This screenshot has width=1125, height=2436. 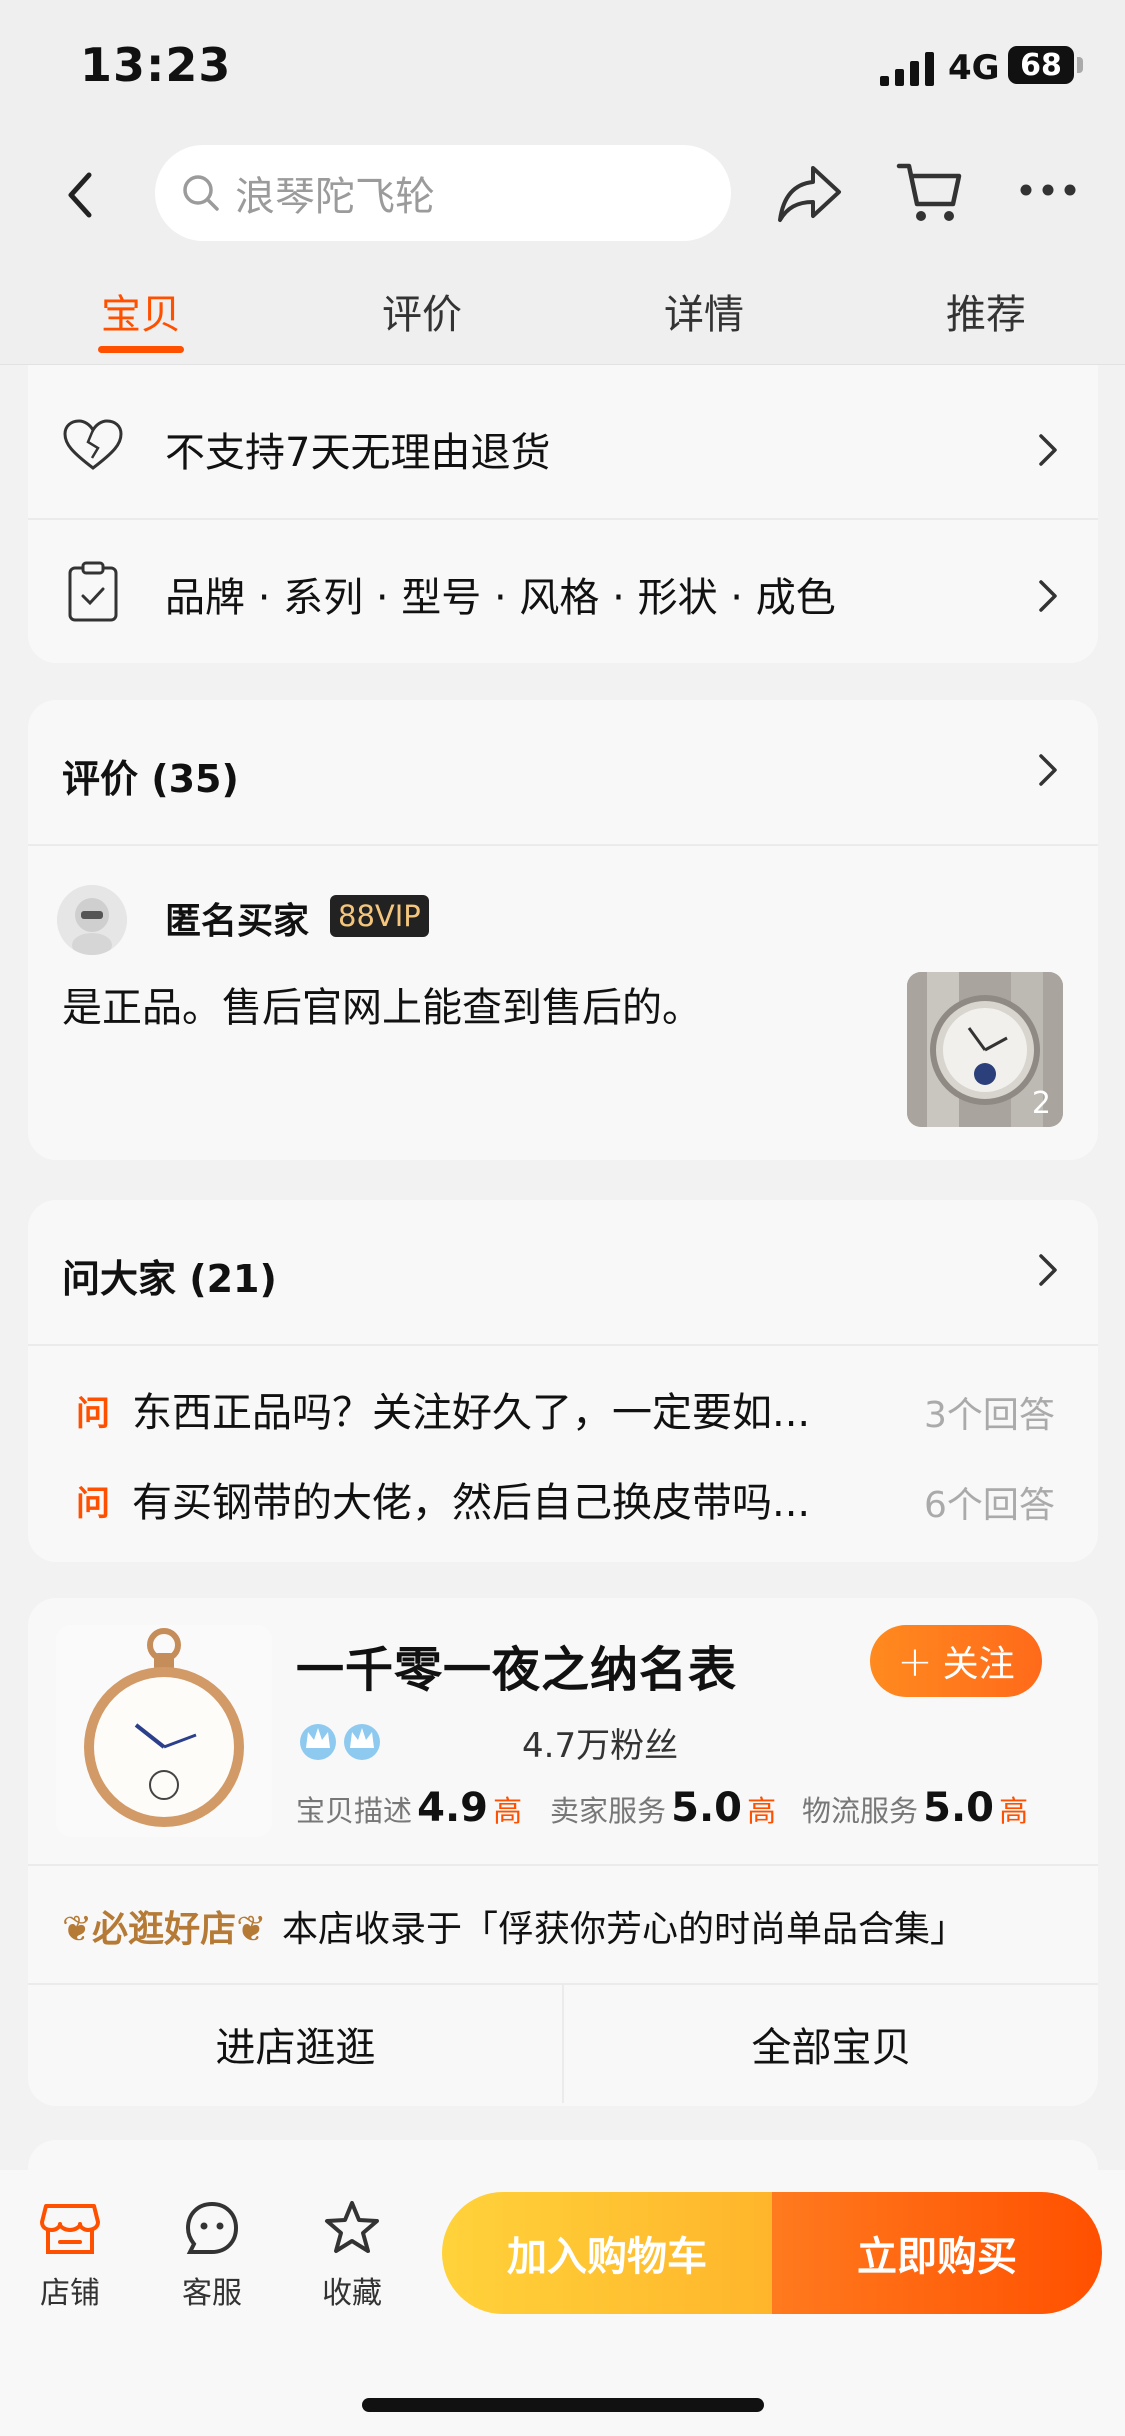 What do you see at coordinates (382, 1008) in the screenshot?
I see `review-text: 是正品。售后官网上能查到售后的。` at bounding box center [382, 1008].